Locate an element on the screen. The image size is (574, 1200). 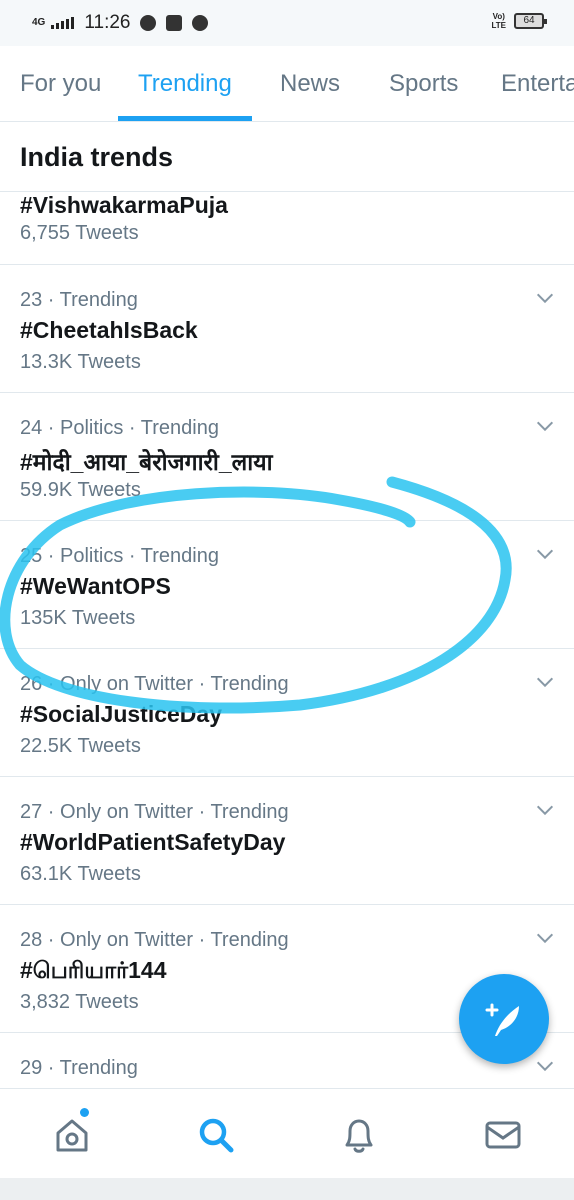
tab-news: News is located at coordinates (310, 83).